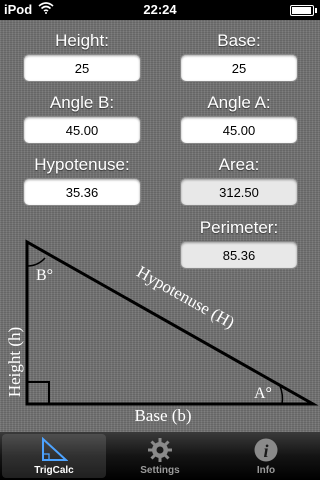 The width and height of the screenshot is (320, 480). Describe the element at coordinates (239, 192) in the screenshot. I see `area-field: 312.50` at that location.